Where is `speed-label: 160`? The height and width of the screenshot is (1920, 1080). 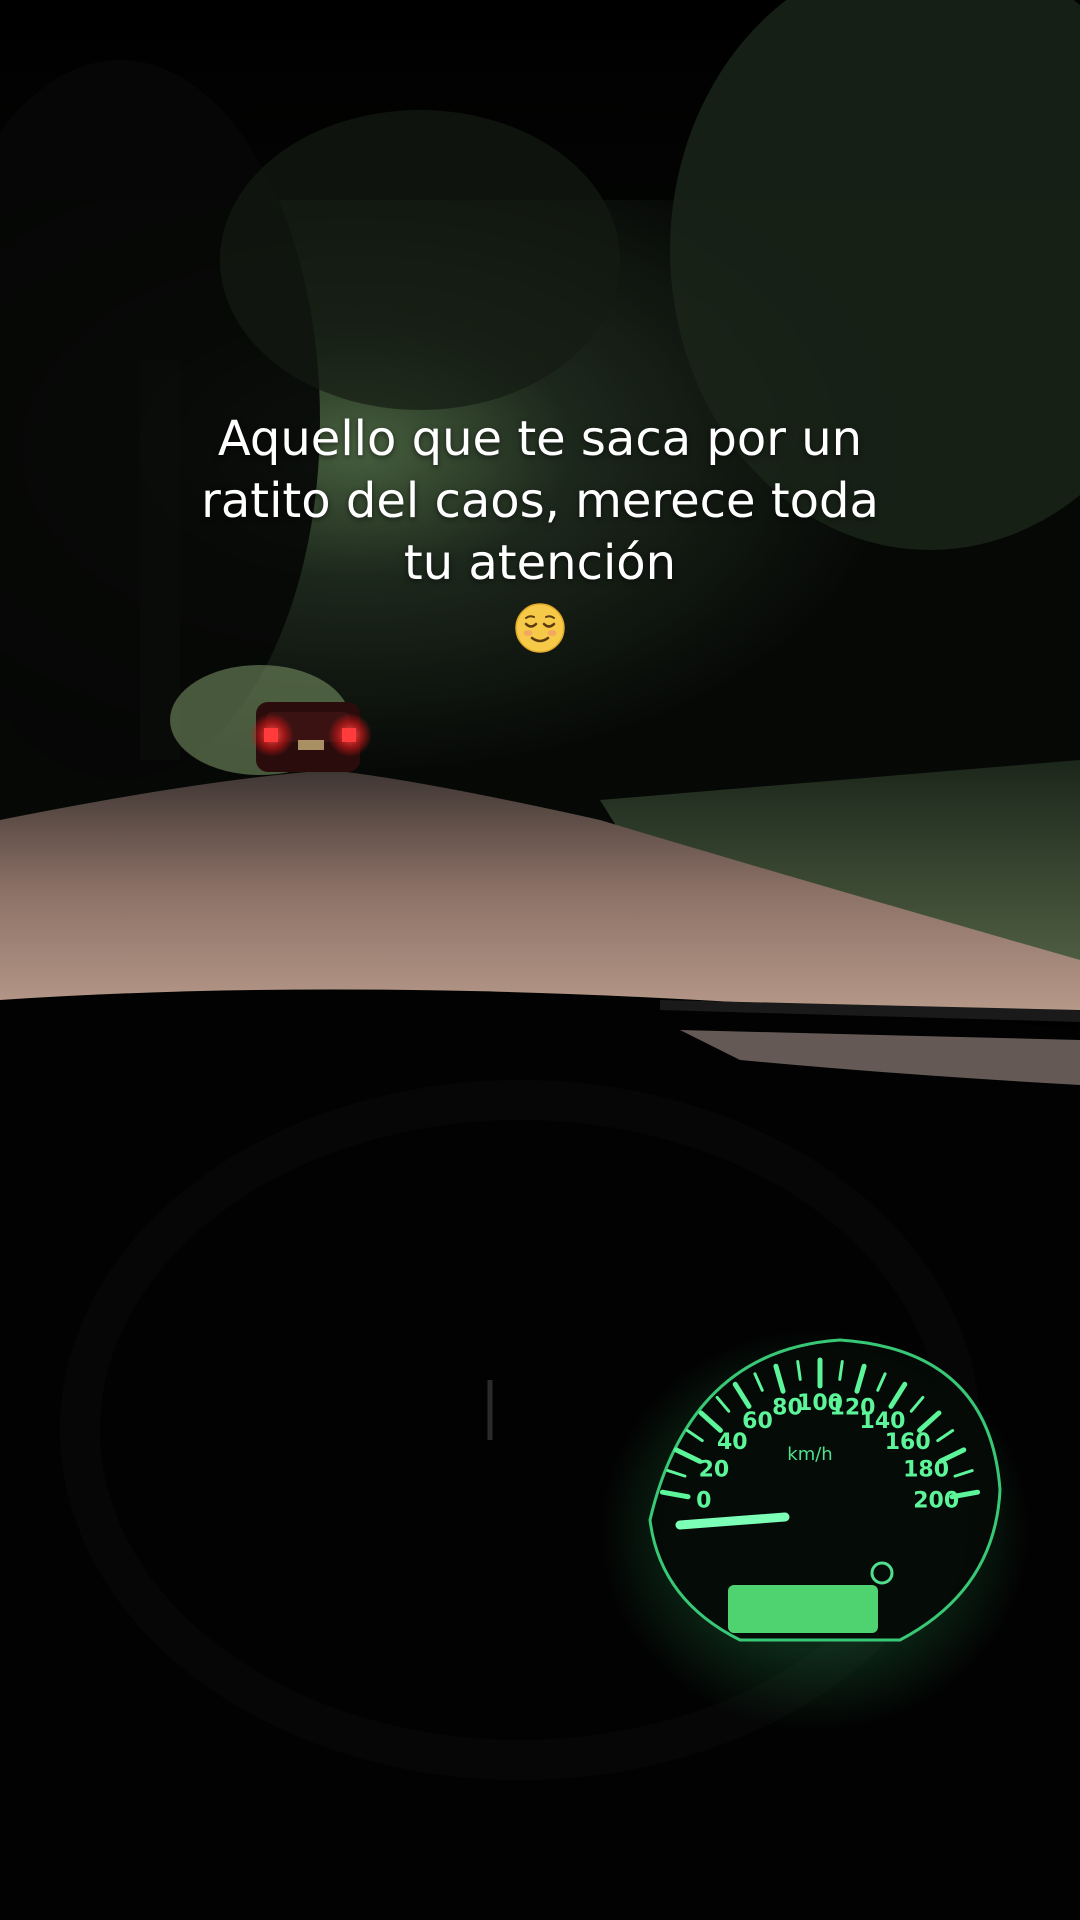 speed-label: 160 is located at coordinates (908, 1442).